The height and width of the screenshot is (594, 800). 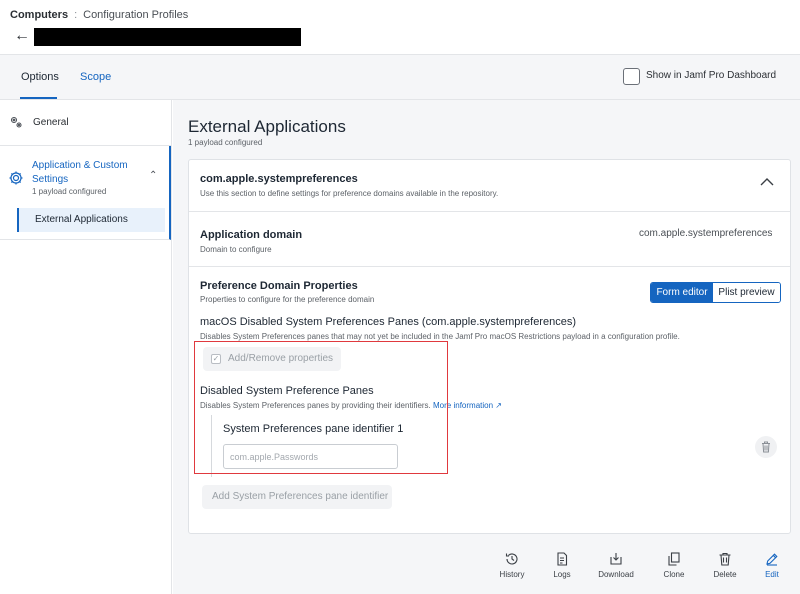 What do you see at coordinates (87, 173) in the screenshot?
I see `sidebar-item-application-custom-settings-label: Application & Custom Settings` at bounding box center [87, 173].